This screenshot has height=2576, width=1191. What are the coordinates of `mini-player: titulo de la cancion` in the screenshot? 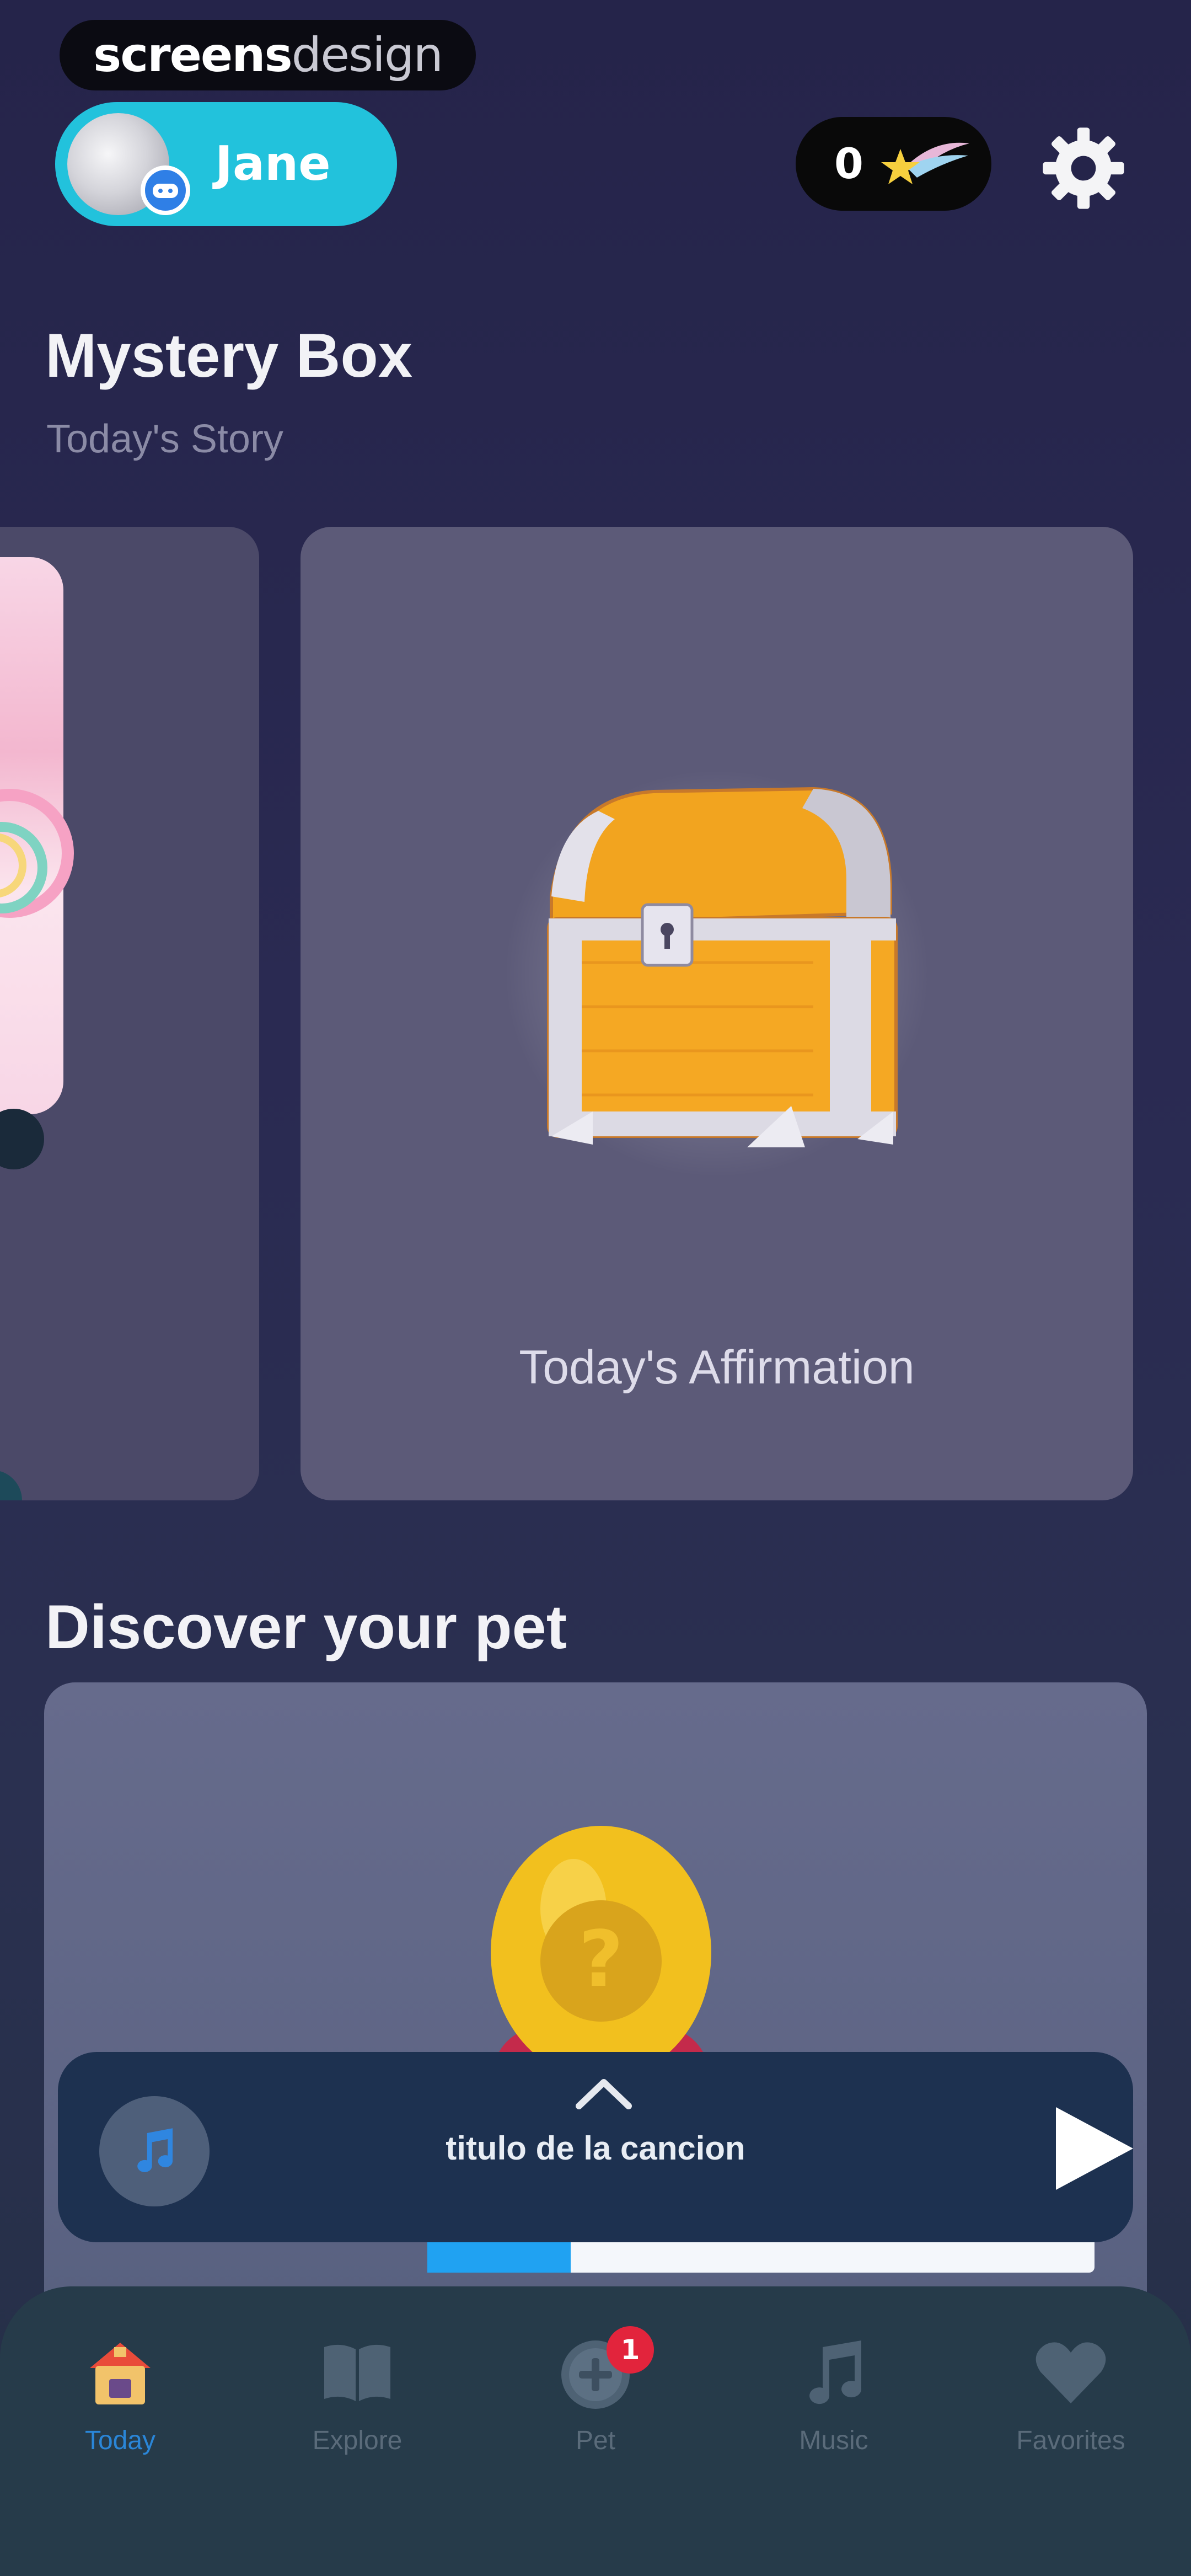 It's located at (595, 2147).